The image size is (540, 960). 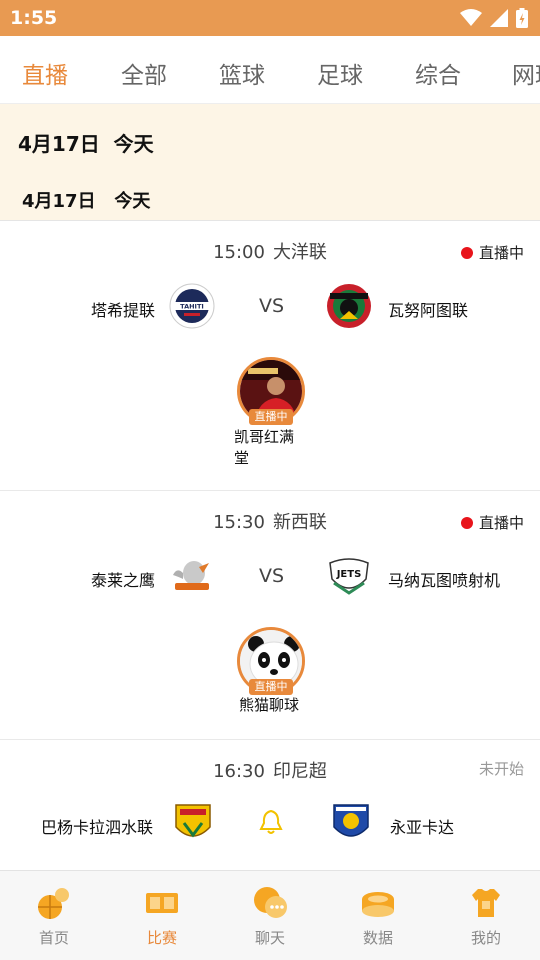 What do you see at coordinates (270, 18) in the screenshot?
I see `status-bar: 1:55` at bounding box center [270, 18].